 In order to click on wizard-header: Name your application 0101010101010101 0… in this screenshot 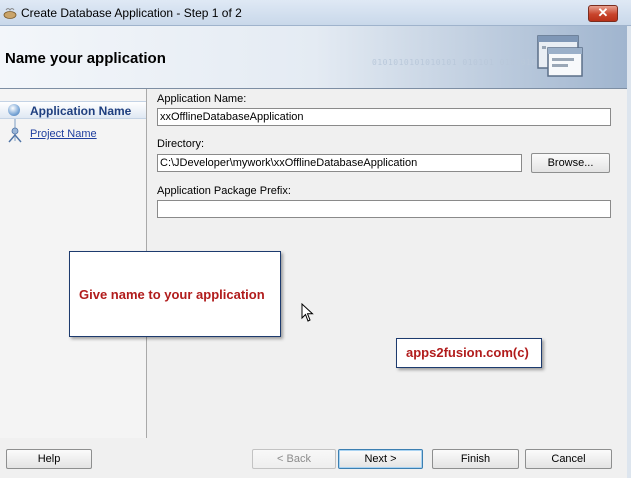, I will do `click(315, 57)`.